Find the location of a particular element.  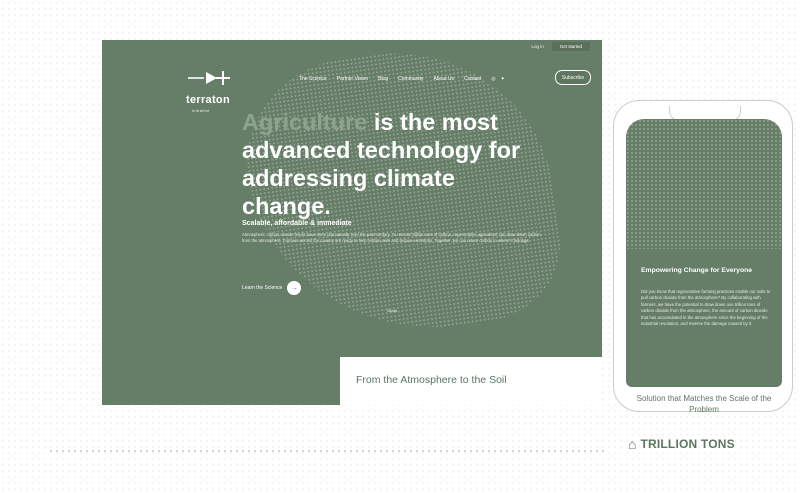

learn-science-link: Learn the Science → is located at coordinates (272, 288).